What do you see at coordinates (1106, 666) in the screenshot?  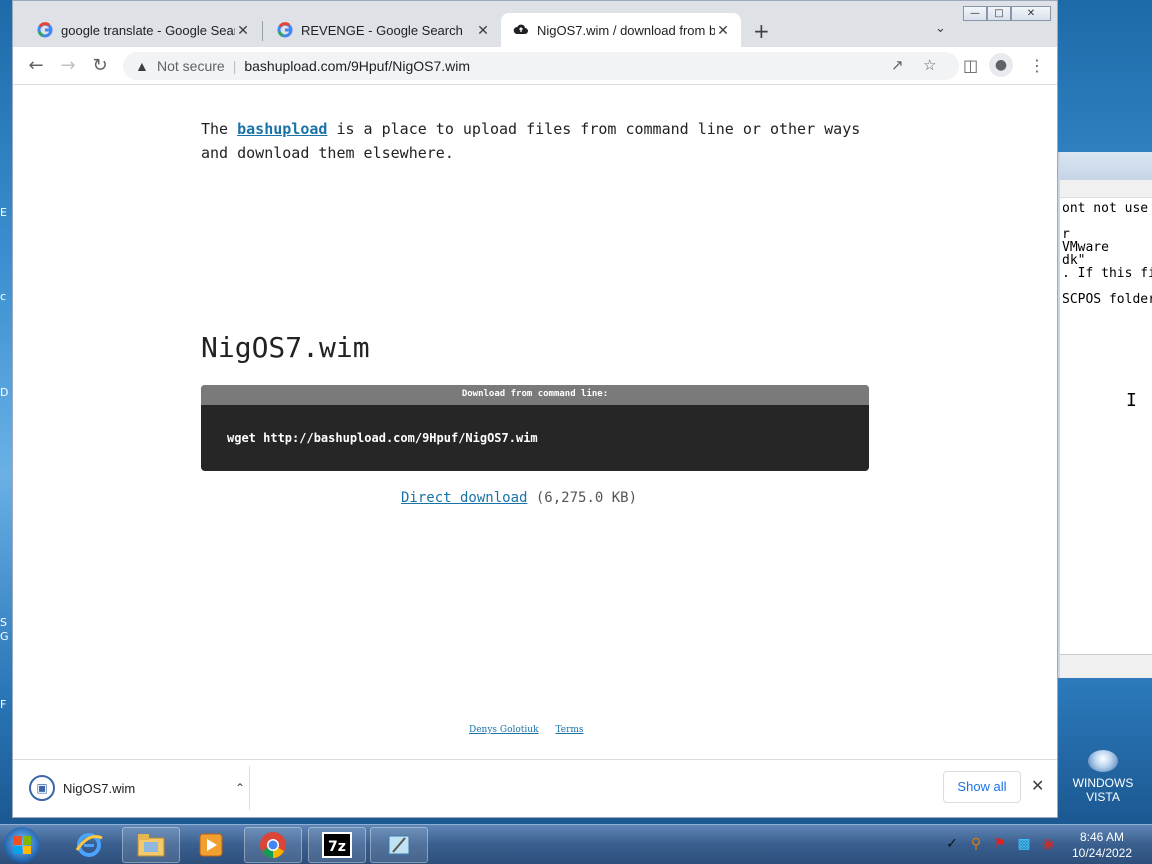 I see `notepad-statusbar` at bounding box center [1106, 666].